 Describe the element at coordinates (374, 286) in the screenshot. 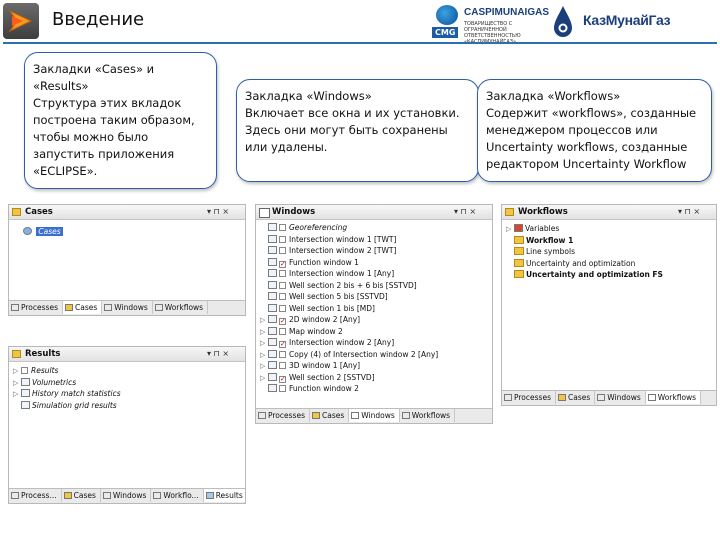

I see `window-item: Well section 2 bis + 6 bis [SSTVD]` at that location.